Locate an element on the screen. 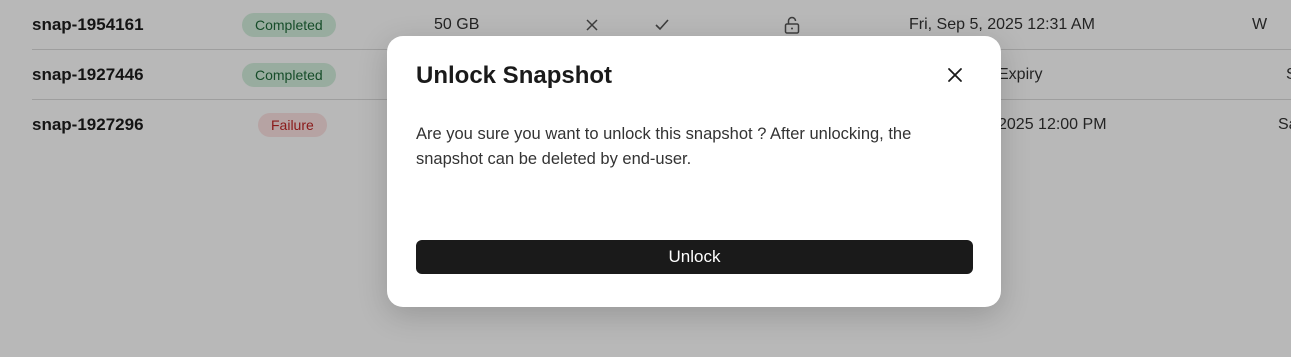 Image resolution: width=1291 pixels, height=357 pixels. unlock-button: Unlock is located at coordinates (694, 257).